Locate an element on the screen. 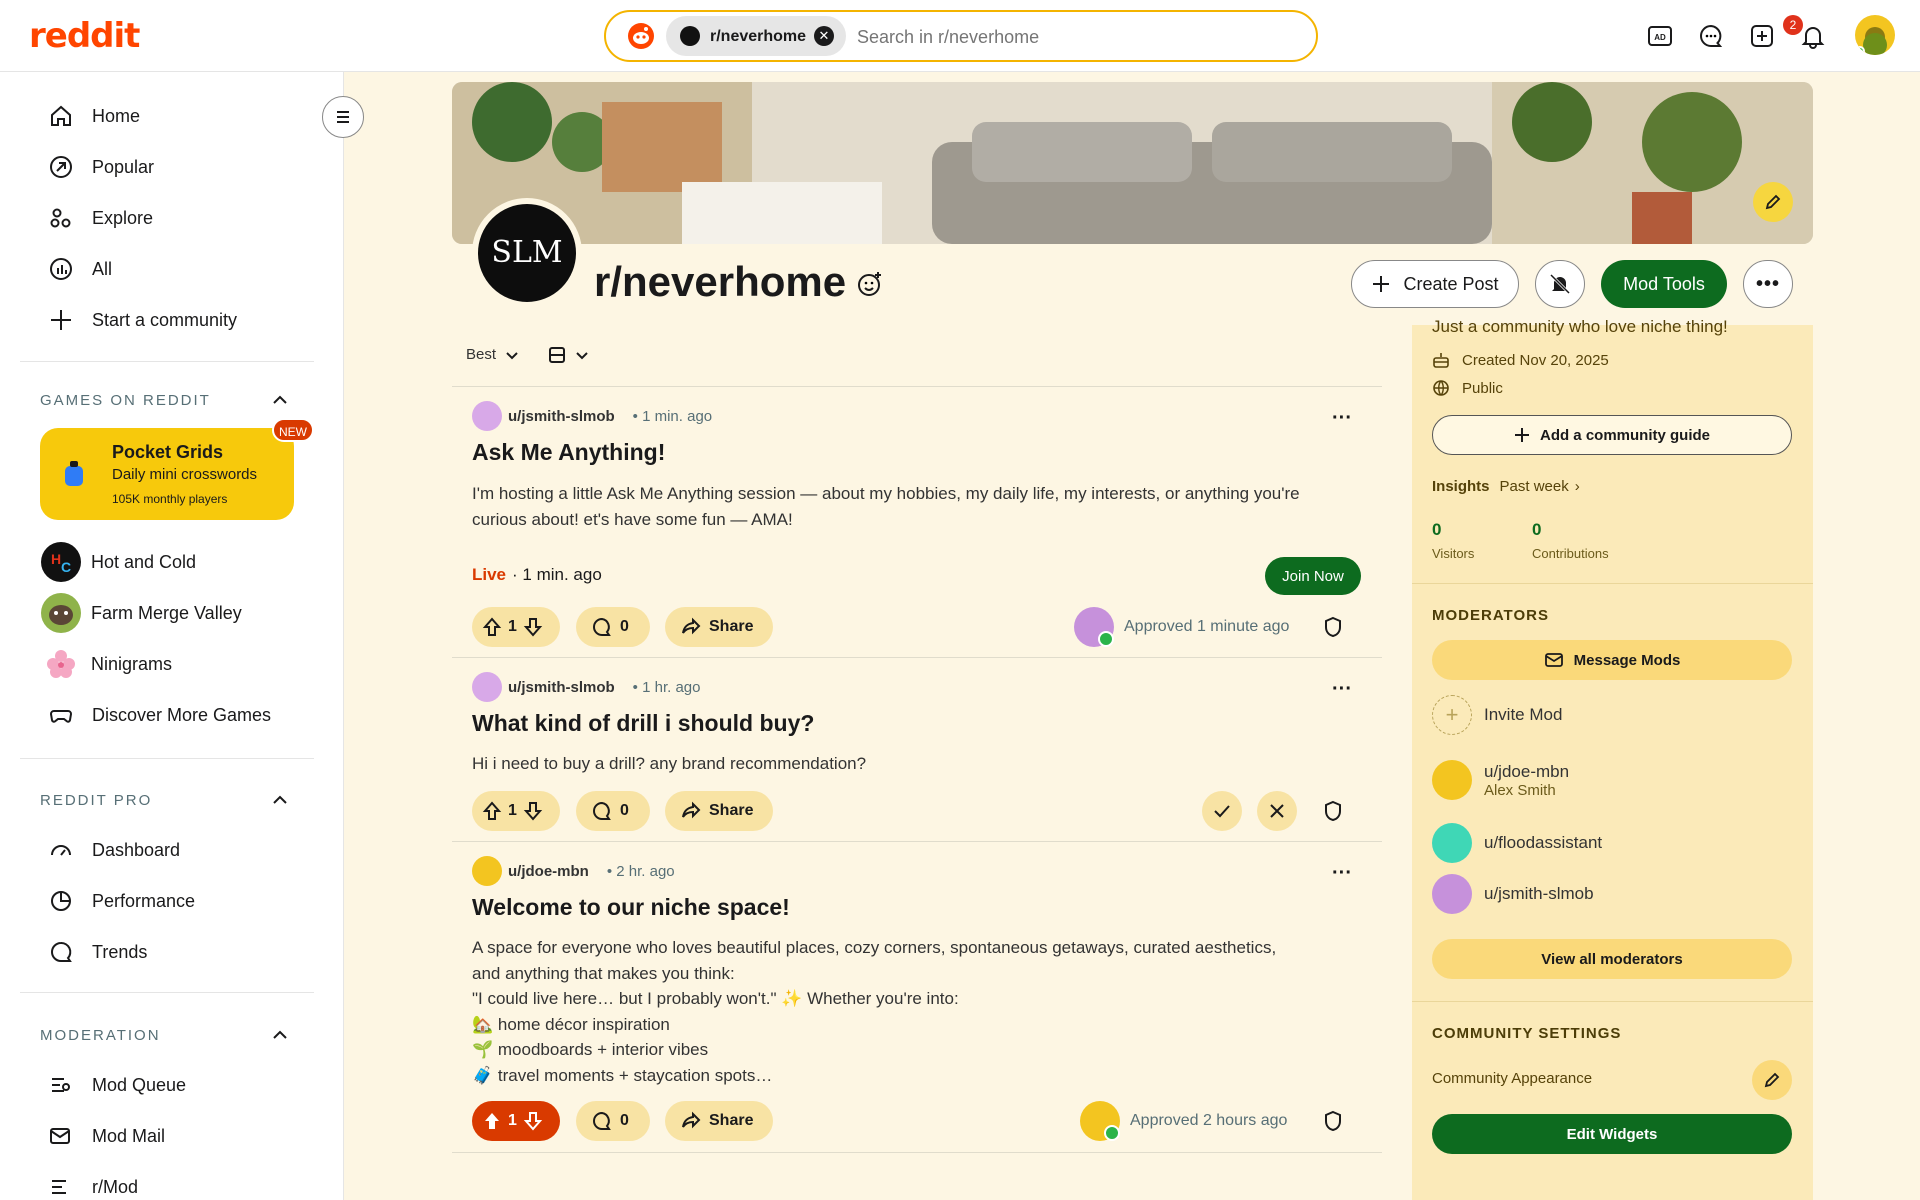 Image resolution: width=1920 pixels, height=1200 pixels. game-farm-merge-valley: Farm Merge Valley is located at coordinates (141, 613).